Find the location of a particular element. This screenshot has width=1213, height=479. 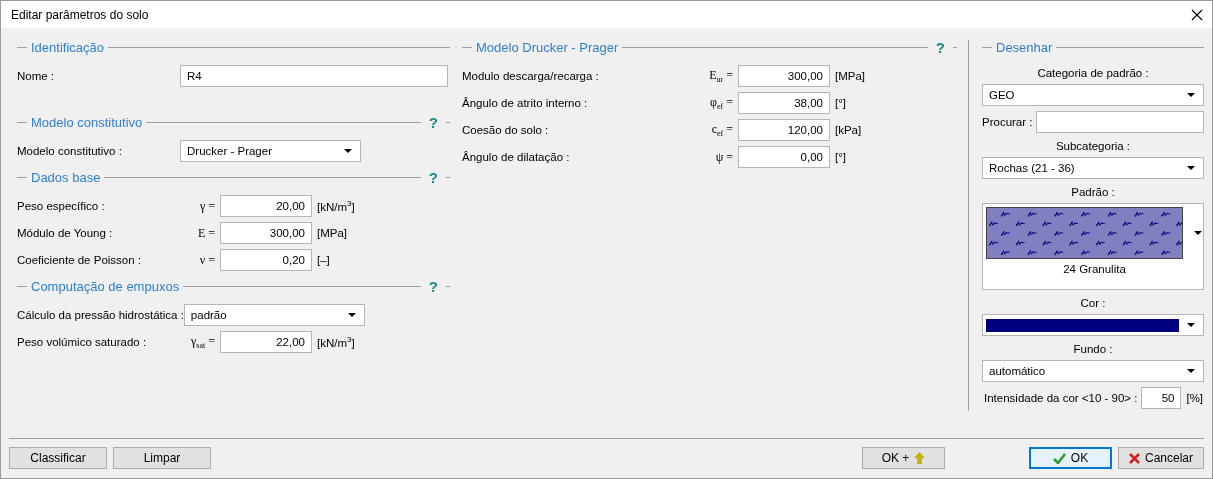

field-label: Intensidade da cor <10 - 90> : is located at coordinates (1061, 398).